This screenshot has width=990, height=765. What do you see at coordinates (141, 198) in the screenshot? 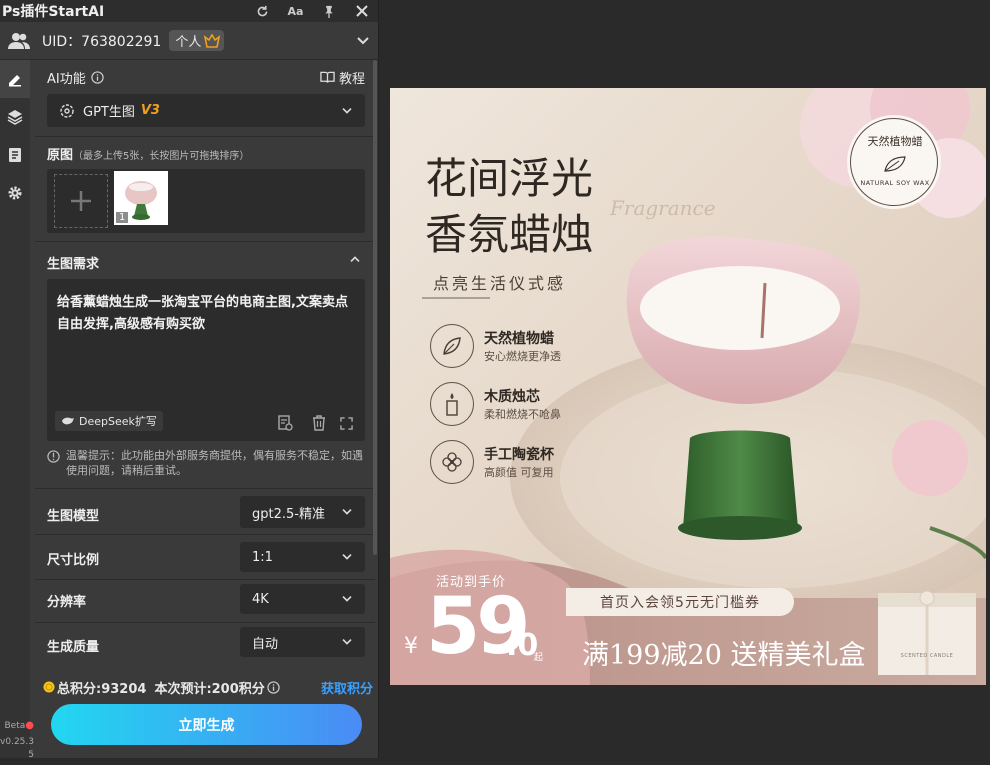
I see `source-thumbnail: 1` at bounding box center [141, 198].